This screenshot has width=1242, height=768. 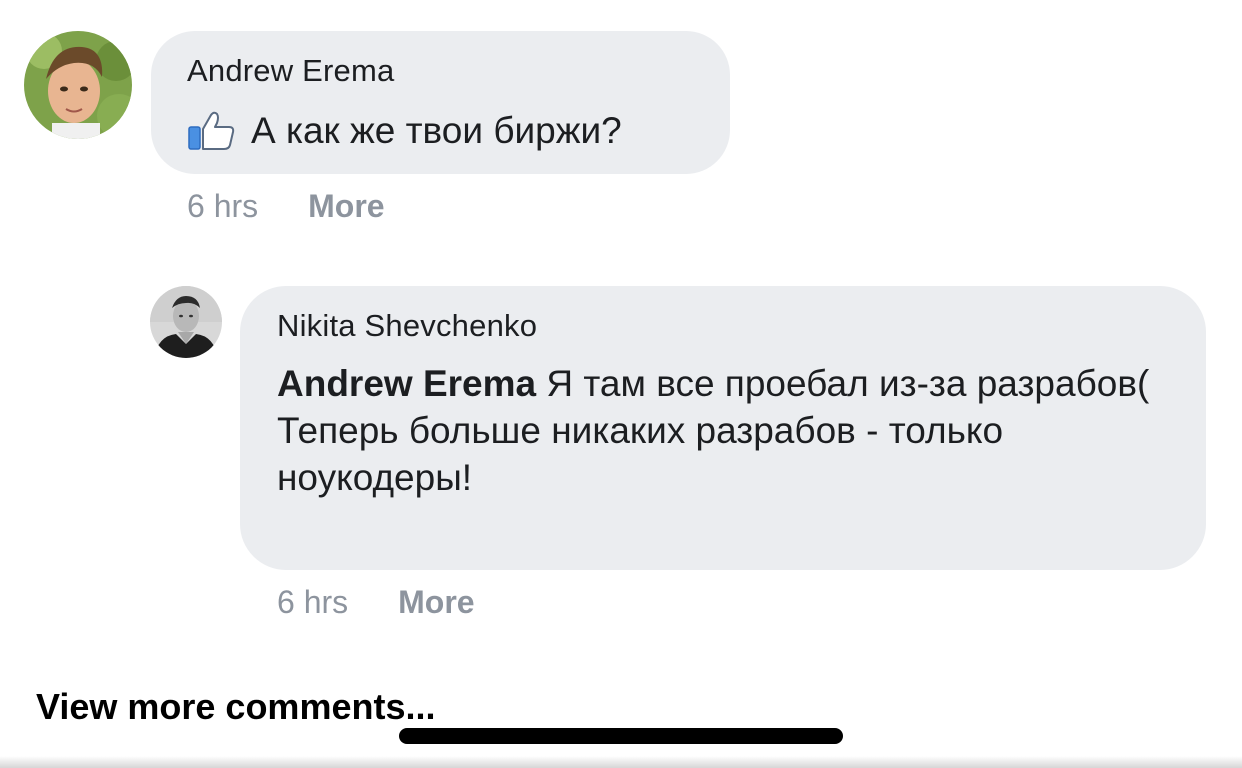 What do you see at coordinates (407, 326) in the screenshot?
I see `comment-author: Nikita Shevchenko` at bounding box center [407, 326].